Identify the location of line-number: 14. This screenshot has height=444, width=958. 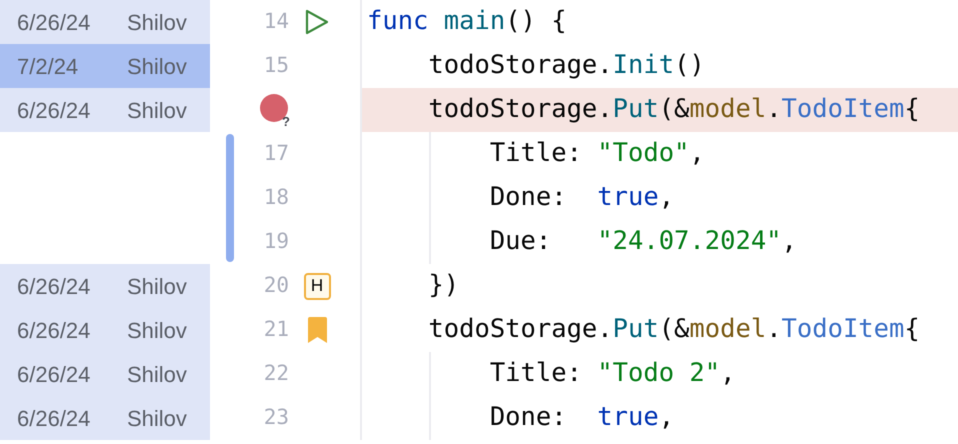
(276, 22).